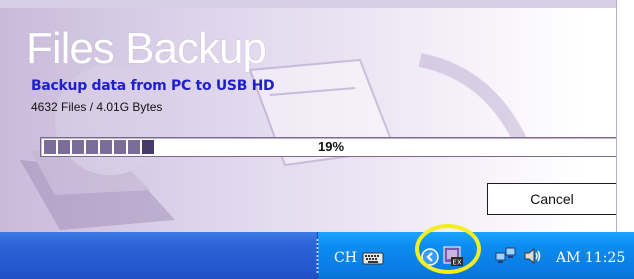 The image size is (634, 279). I want to click on app-title: Files Backup, so click(146, 48).